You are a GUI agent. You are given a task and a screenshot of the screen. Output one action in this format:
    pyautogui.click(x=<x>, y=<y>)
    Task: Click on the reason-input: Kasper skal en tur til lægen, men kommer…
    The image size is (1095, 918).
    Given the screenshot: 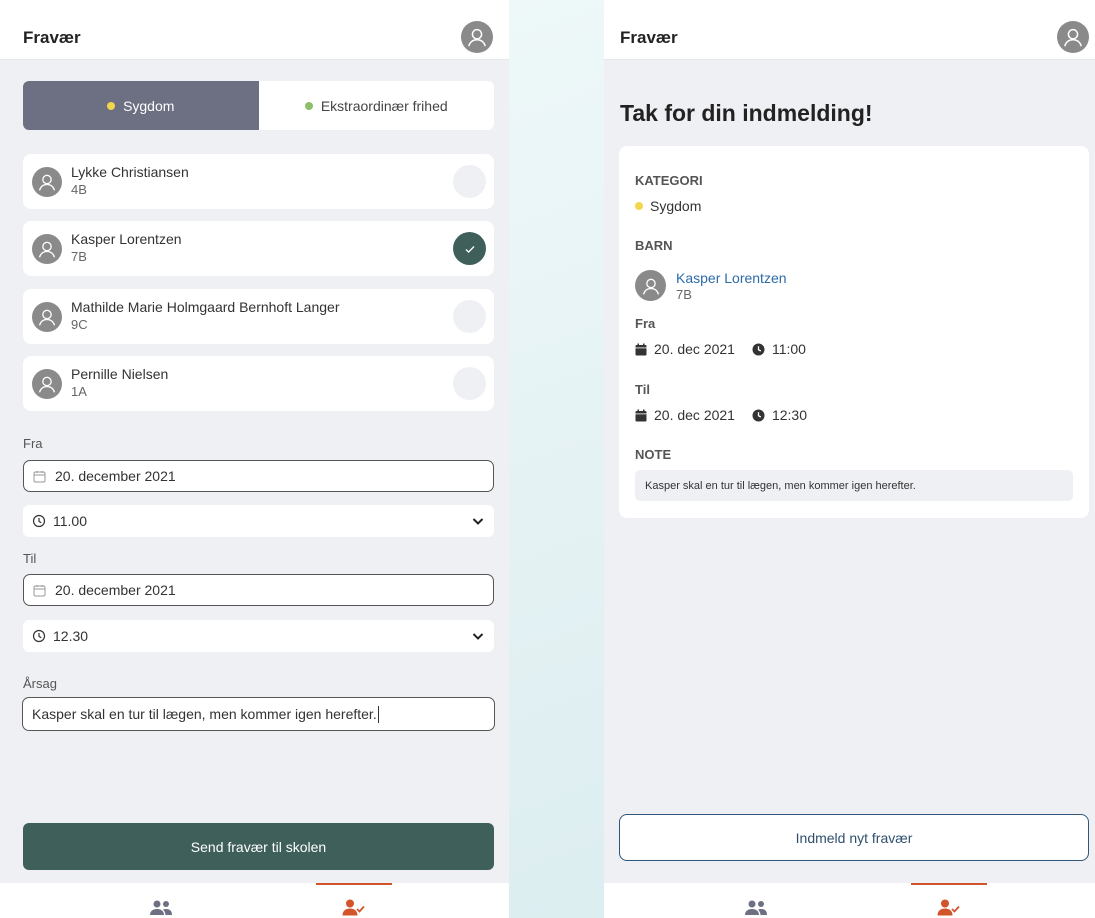 What is the action you would take?
    pyautogui.click(x=258, y=714)
    